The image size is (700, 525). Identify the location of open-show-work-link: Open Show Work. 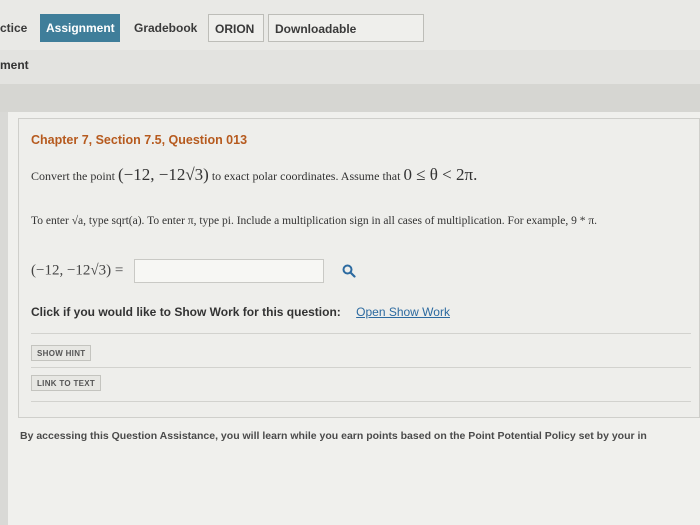
(403, 312).